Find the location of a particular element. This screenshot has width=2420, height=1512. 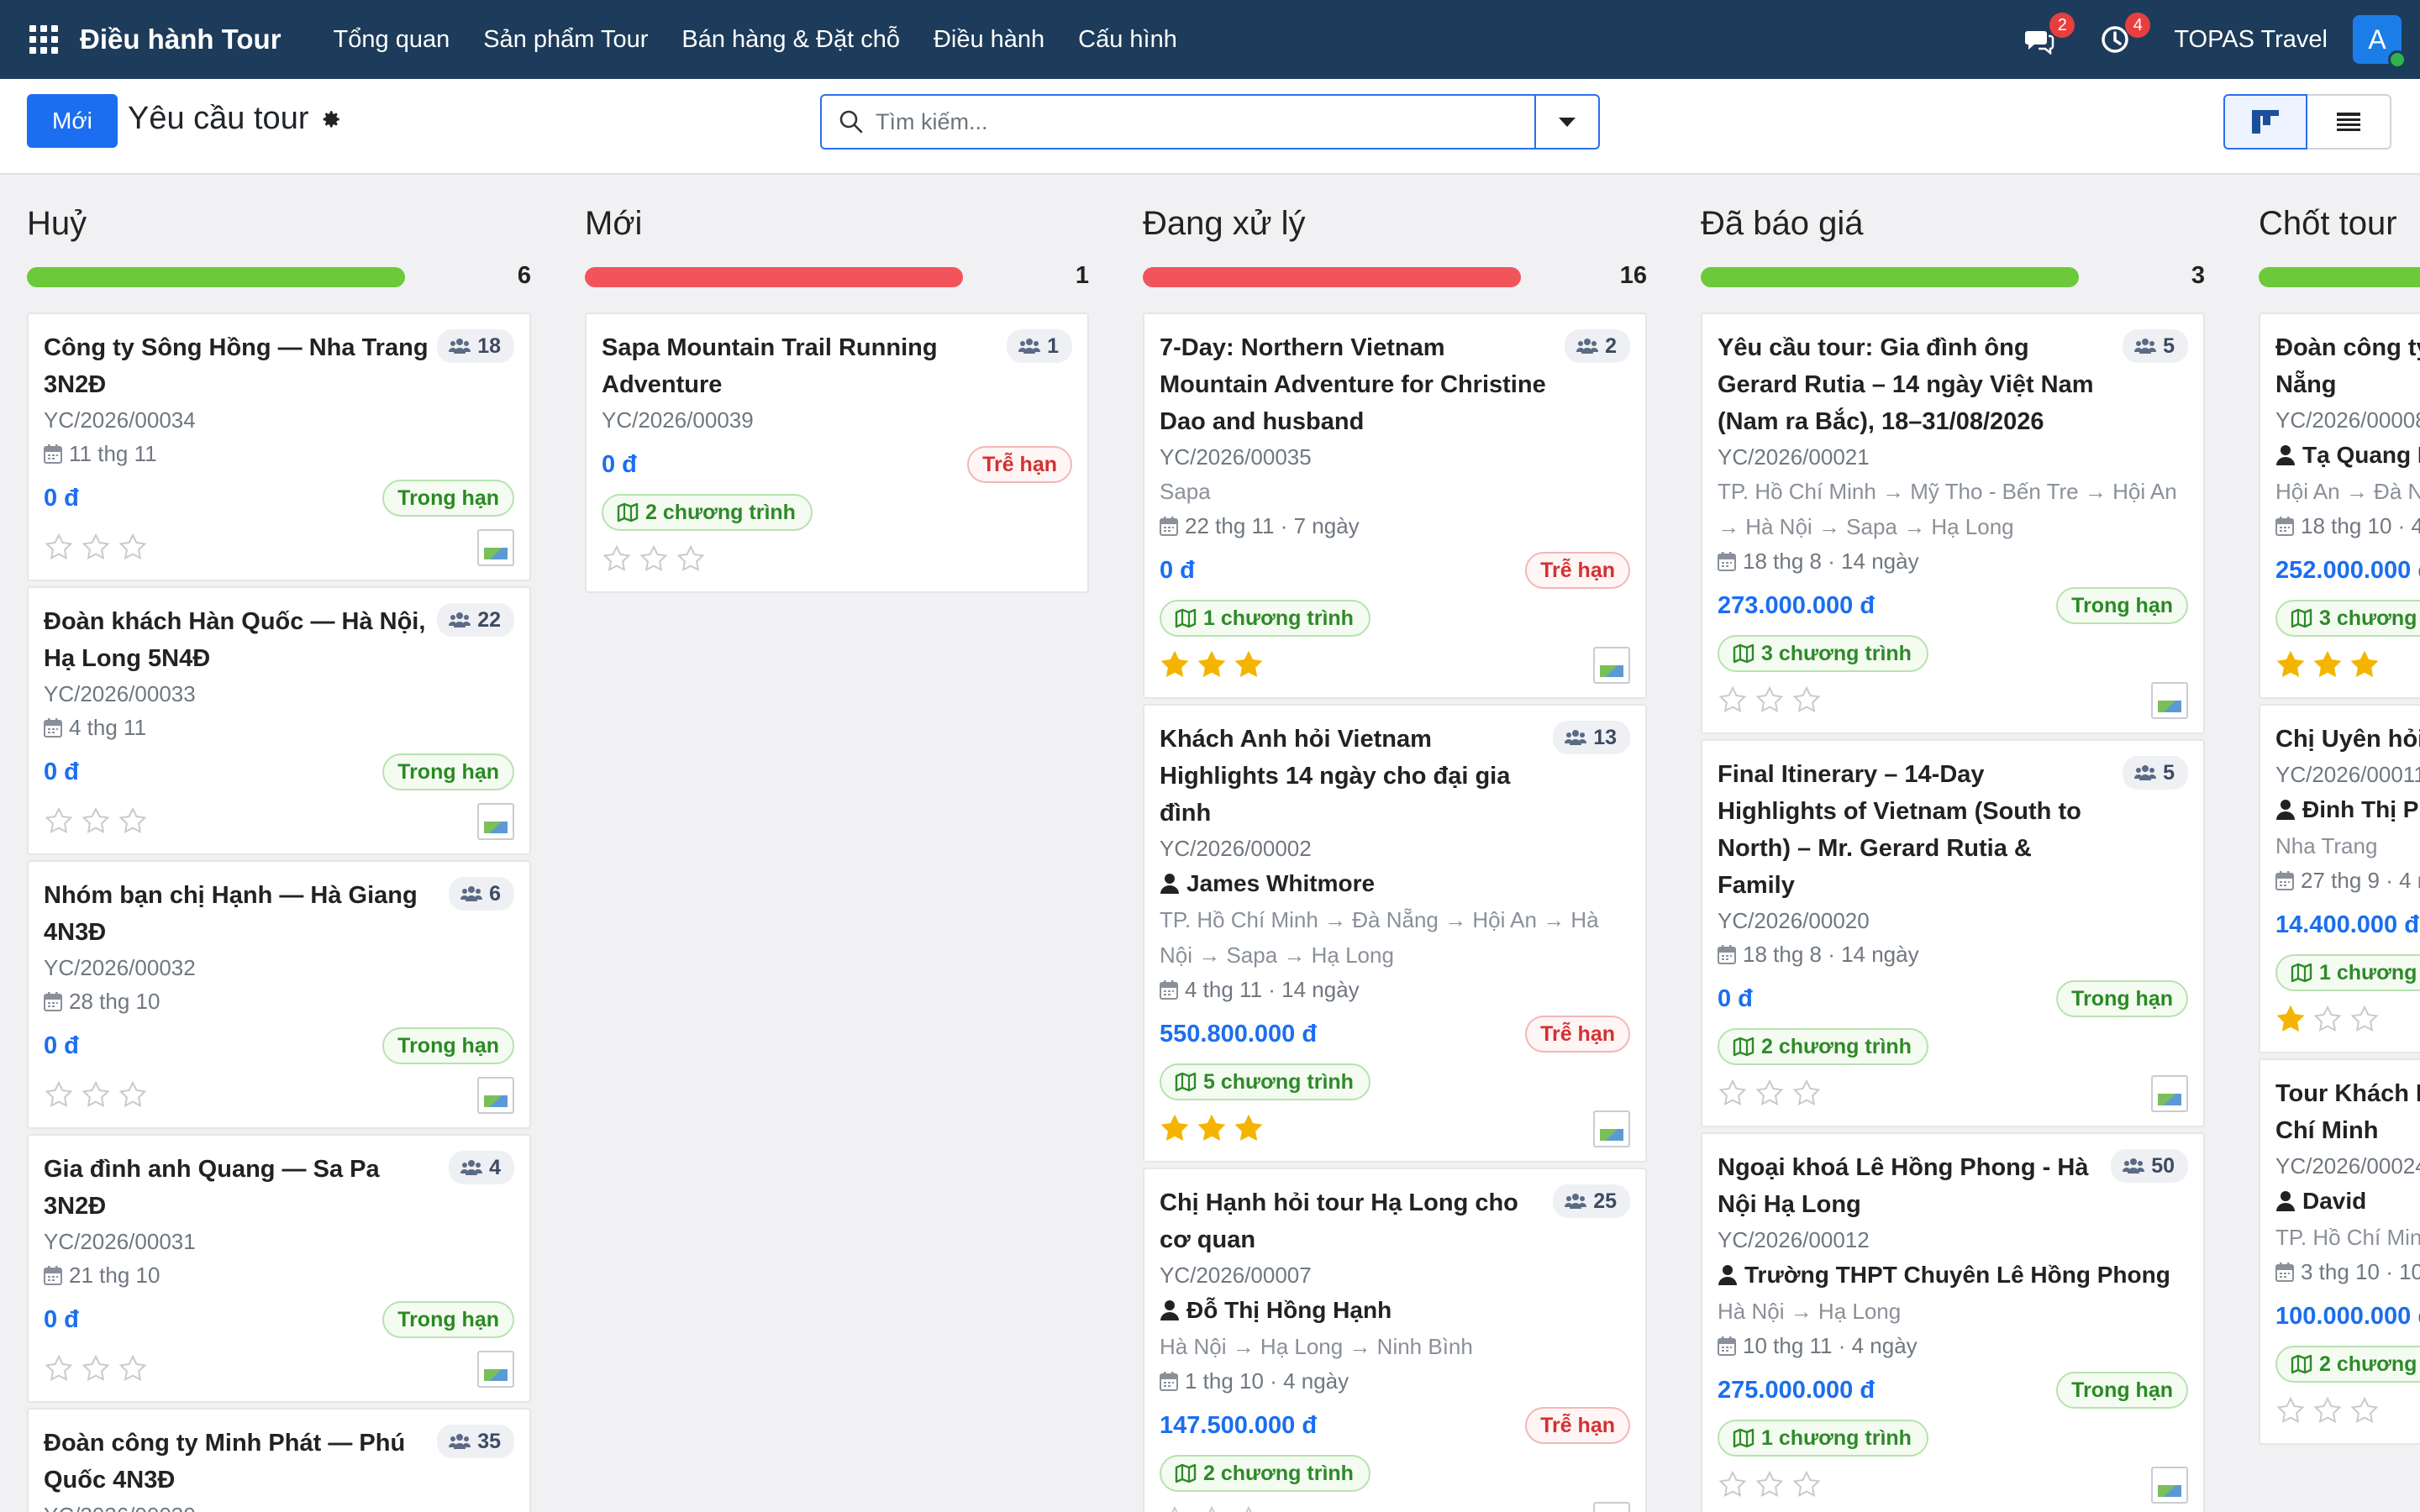

column-header: Mới 1 is located at coordinates (837, 232).